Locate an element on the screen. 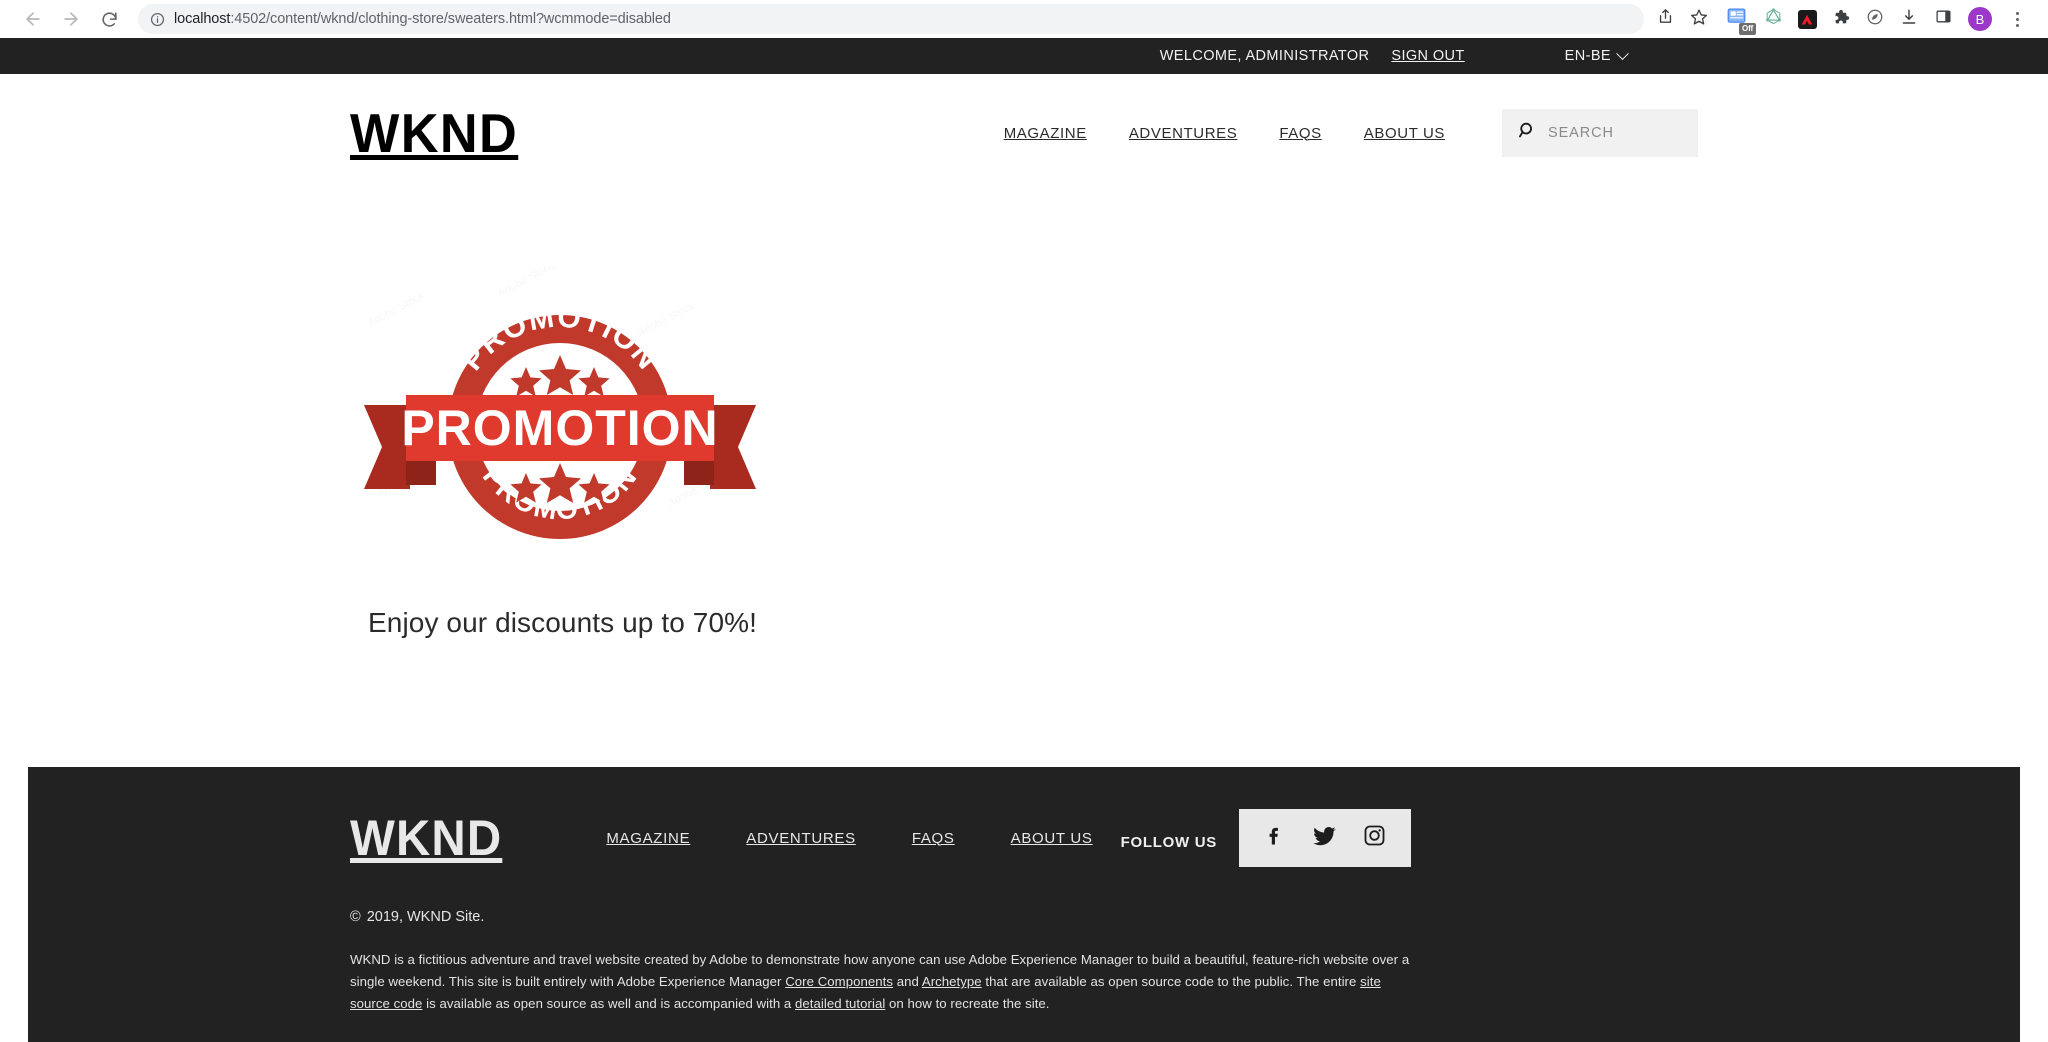 The height and width of the screenshot is (1042, 2048). chevron-down-icon is located at coordinates (1622, 53).